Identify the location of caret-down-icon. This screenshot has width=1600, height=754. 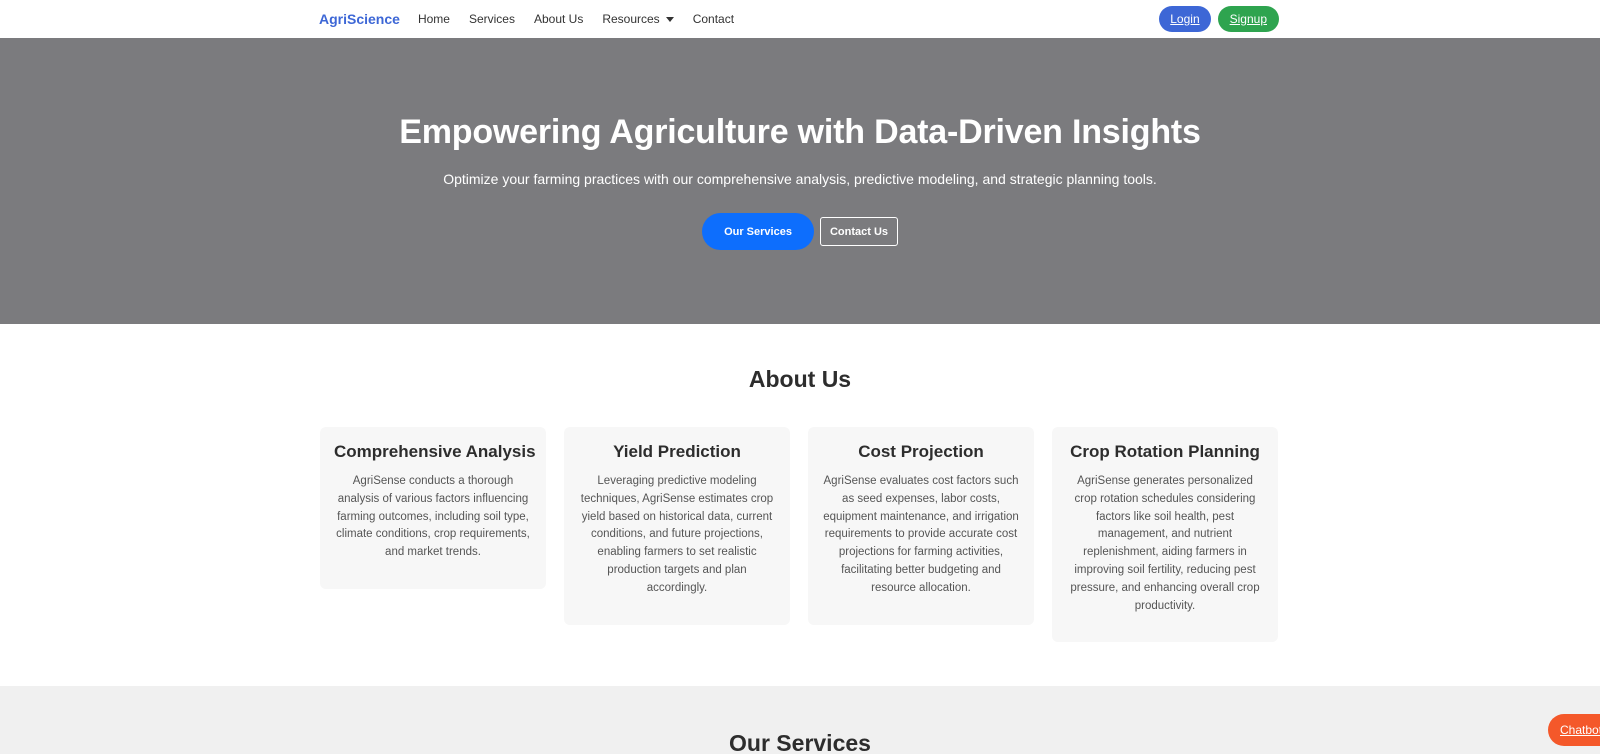
(669, 20).